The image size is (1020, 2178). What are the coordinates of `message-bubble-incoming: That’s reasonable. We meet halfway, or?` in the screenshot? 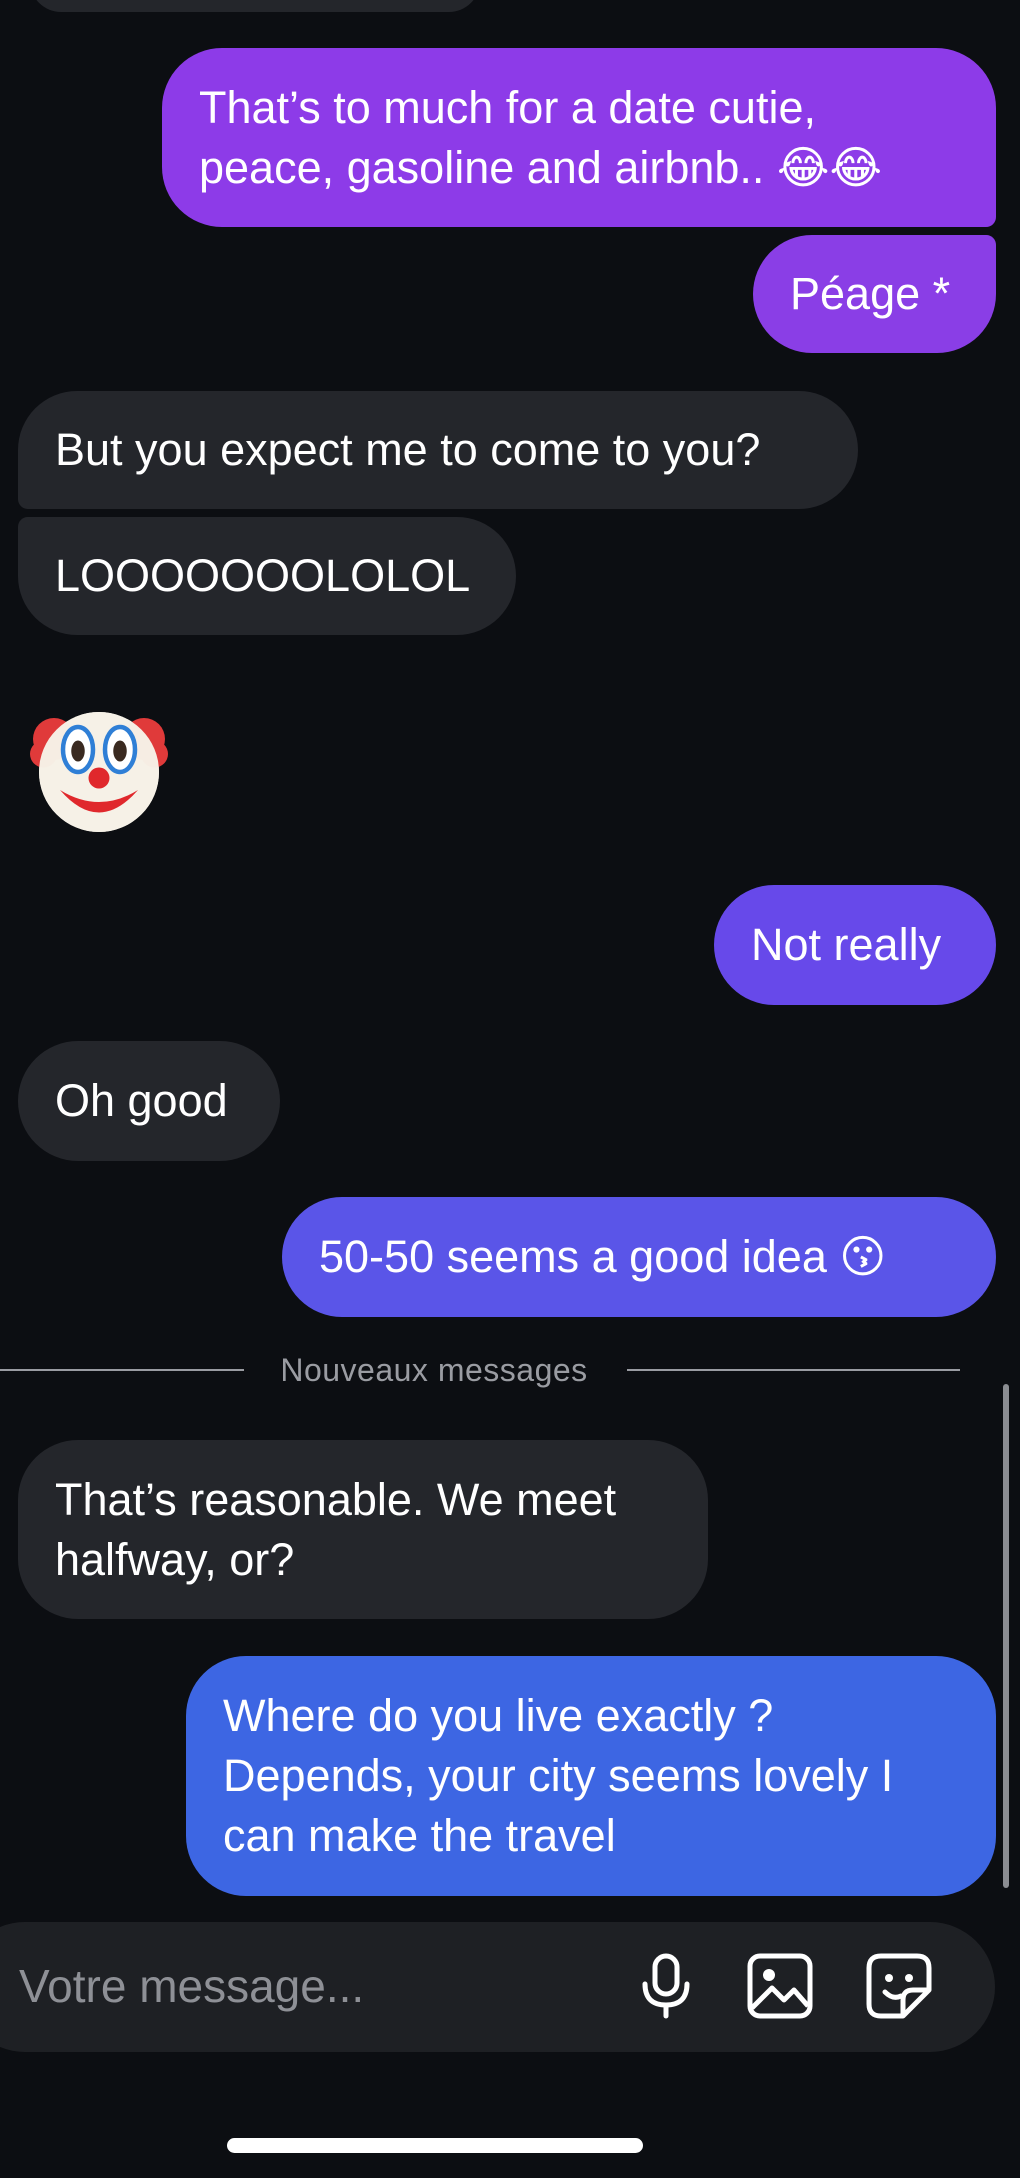 It's located at (363, 1529).